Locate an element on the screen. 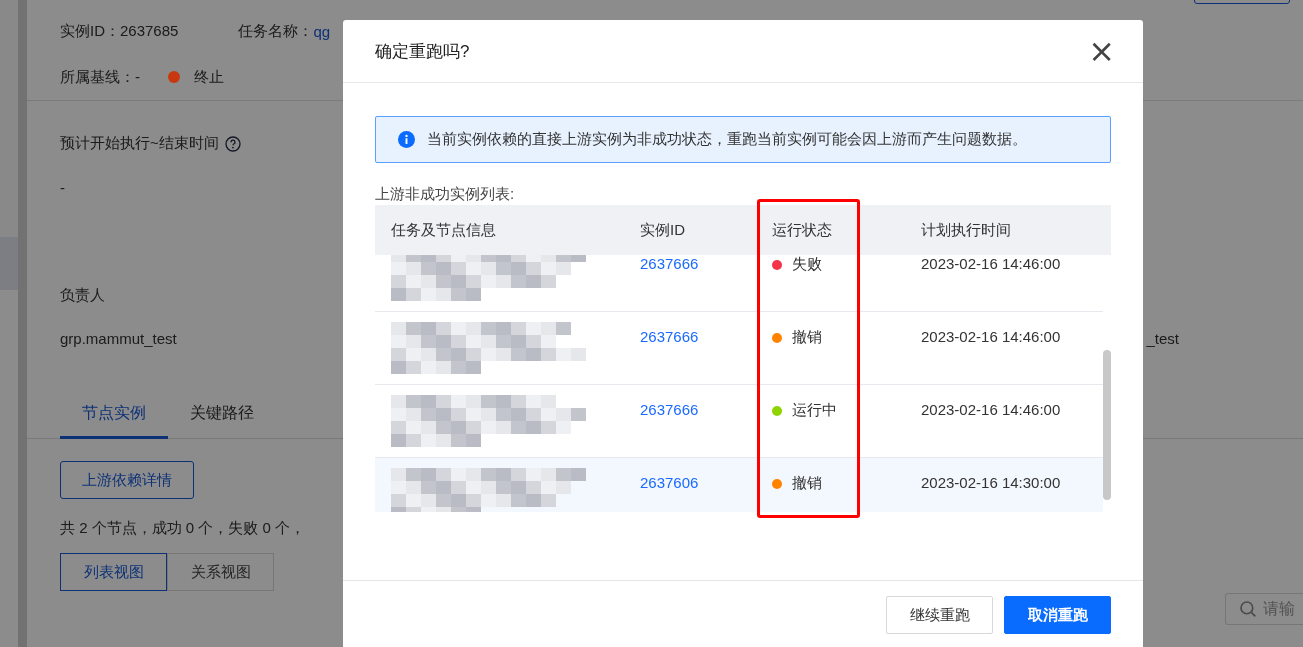  continue-rerun-button: 继续重跑 is located at coordinates (939, 615).